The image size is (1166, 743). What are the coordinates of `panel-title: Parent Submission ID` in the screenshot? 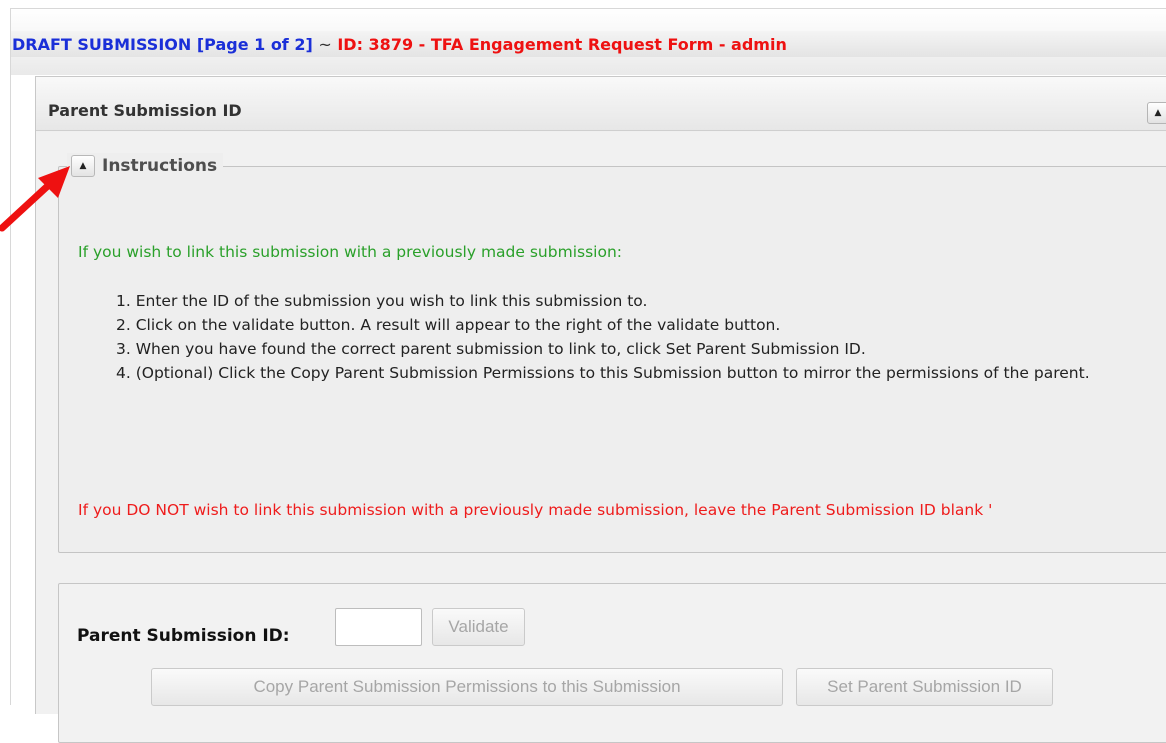 It's located at (145, 110).